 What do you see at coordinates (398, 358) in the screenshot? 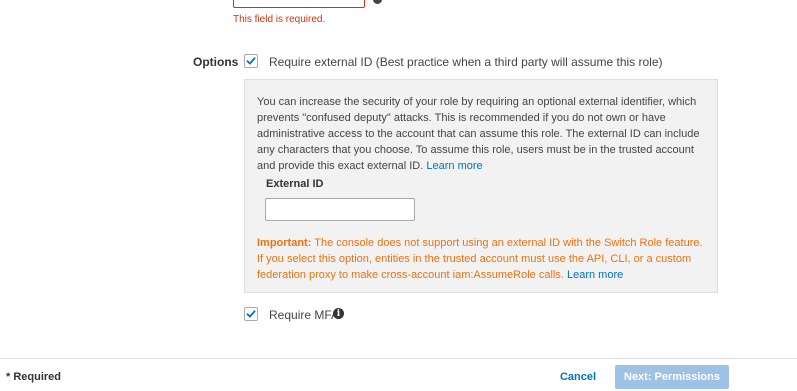
I see `footer-divider` at bounding box center [398, 358].